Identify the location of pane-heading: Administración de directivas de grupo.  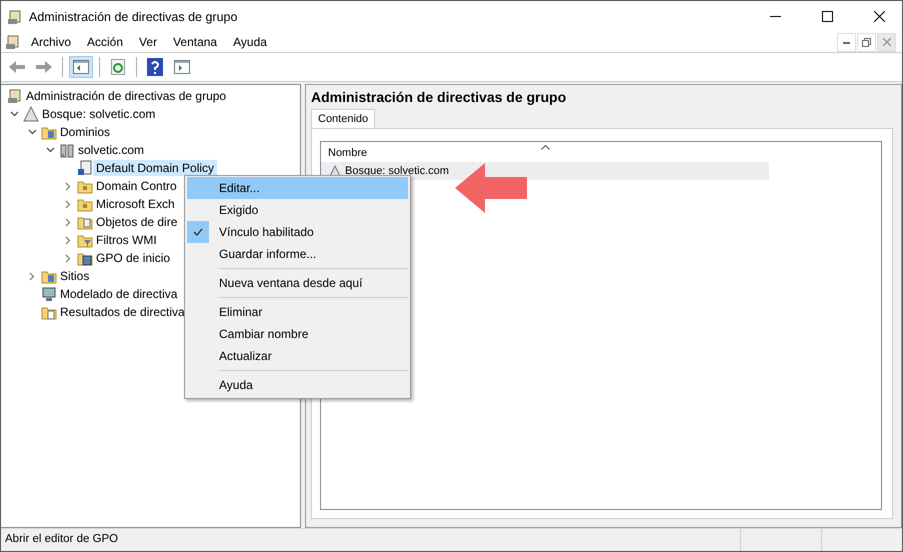
(439, 97).